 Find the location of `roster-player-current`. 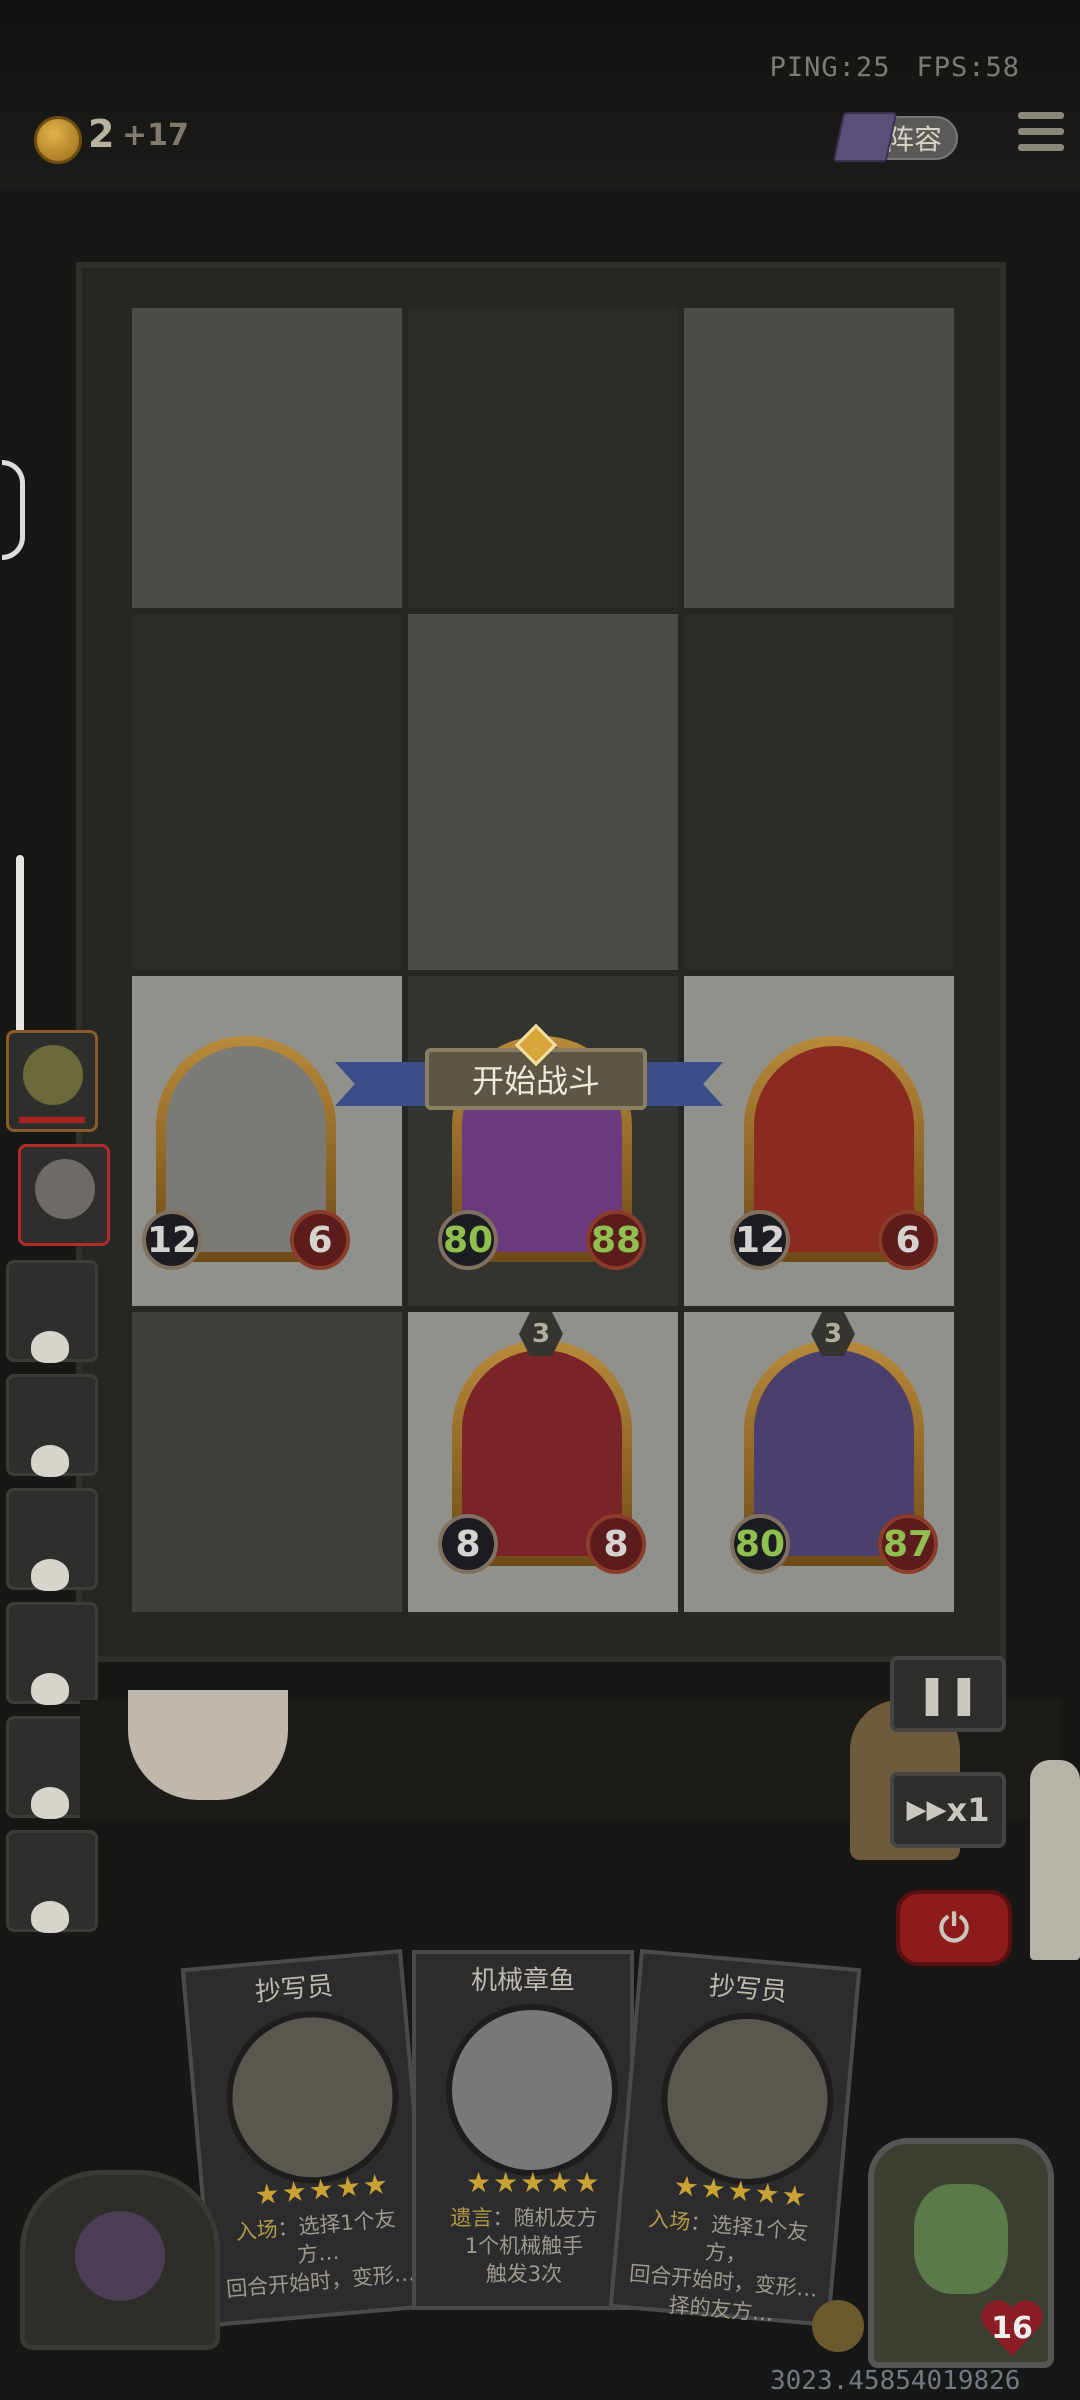

roster-player-current is located at coordinates (52, 1081).